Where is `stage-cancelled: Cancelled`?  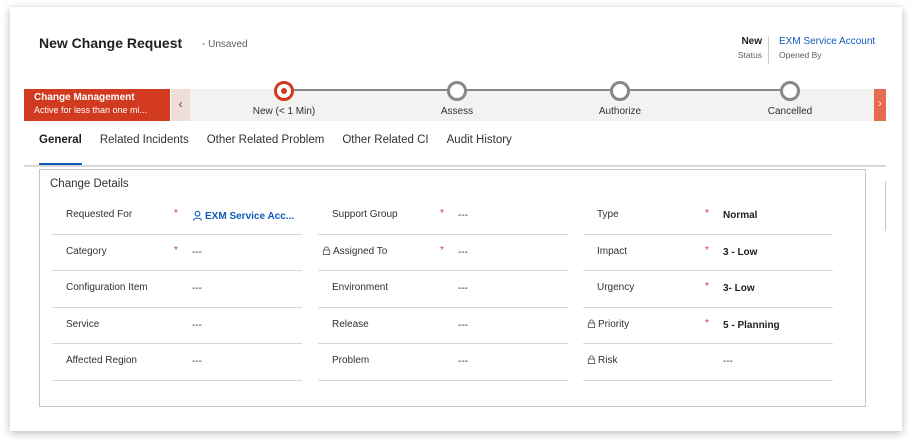 stage-cancelled: Cancelled is located at coordinates (790, 99).